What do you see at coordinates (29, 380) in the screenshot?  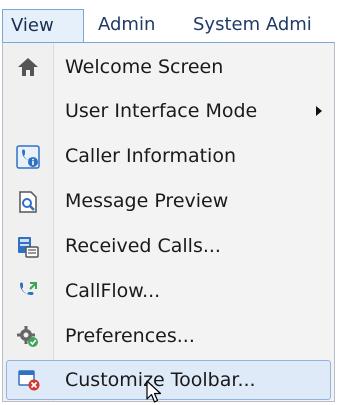 I see `customize-toolbar-icon` at bounding box center [29, 380].